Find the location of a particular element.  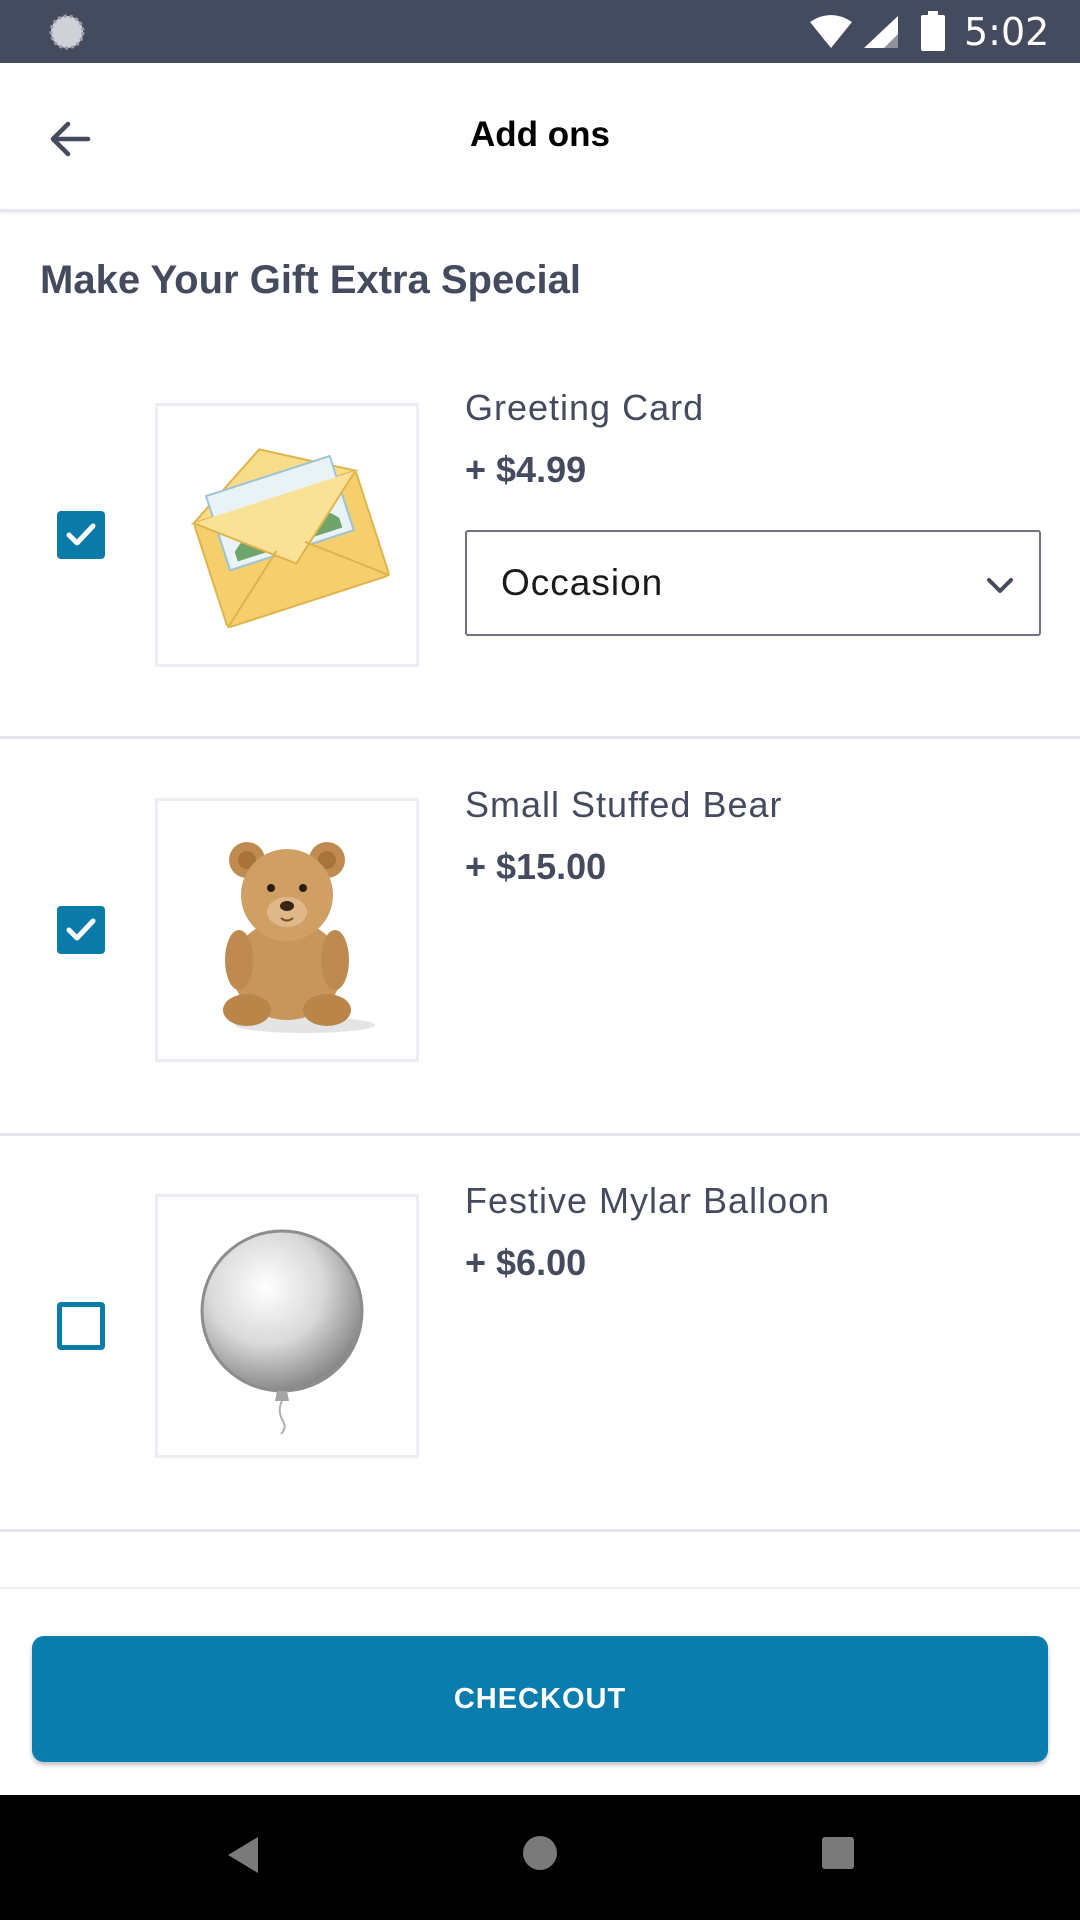

app-bar: Add ons is located at coordinates (540, 137).